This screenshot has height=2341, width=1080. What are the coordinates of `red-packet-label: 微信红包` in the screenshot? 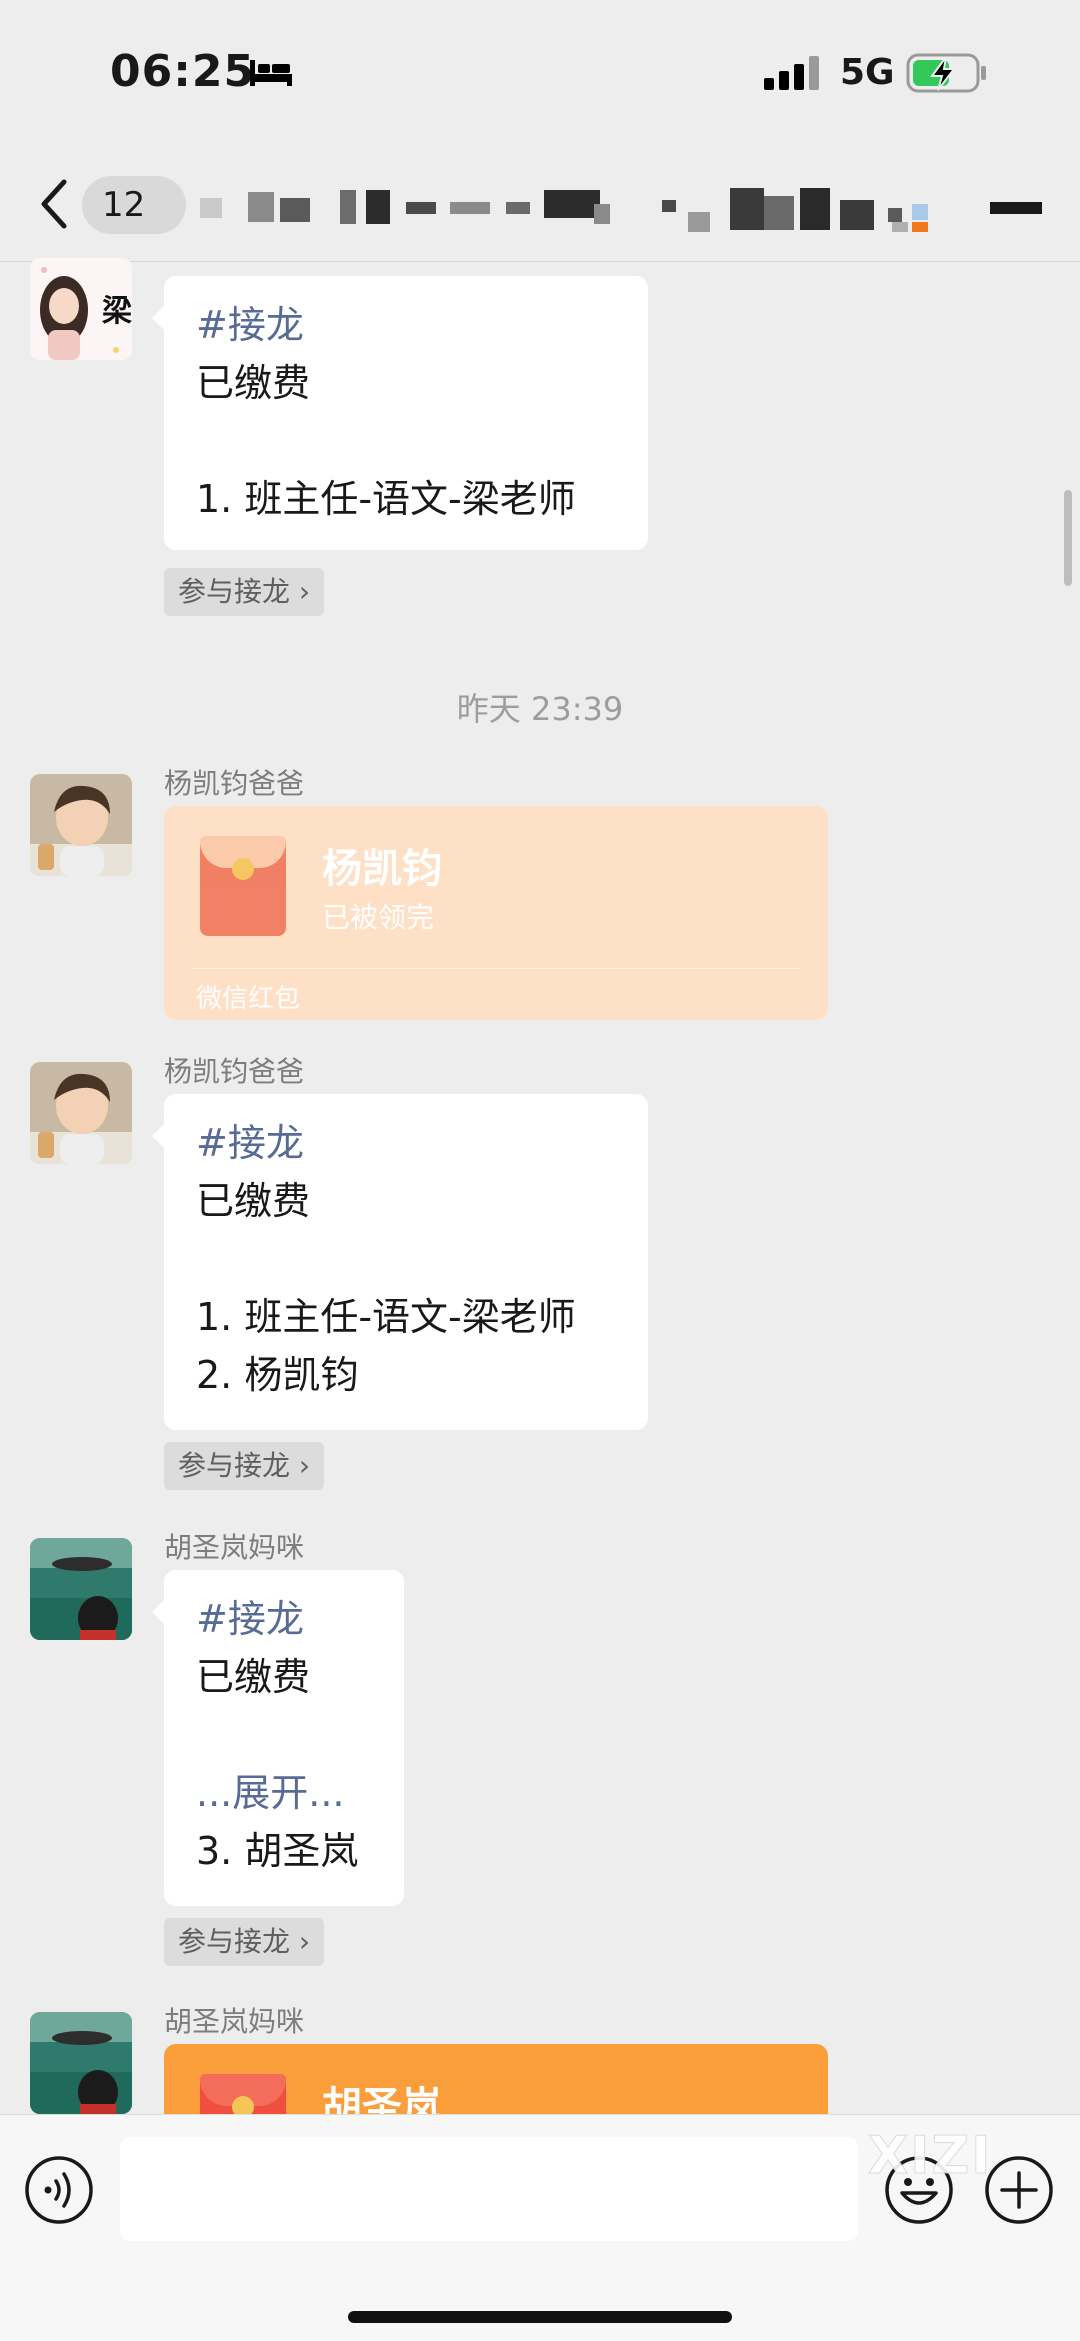 It's located at (248, 999).